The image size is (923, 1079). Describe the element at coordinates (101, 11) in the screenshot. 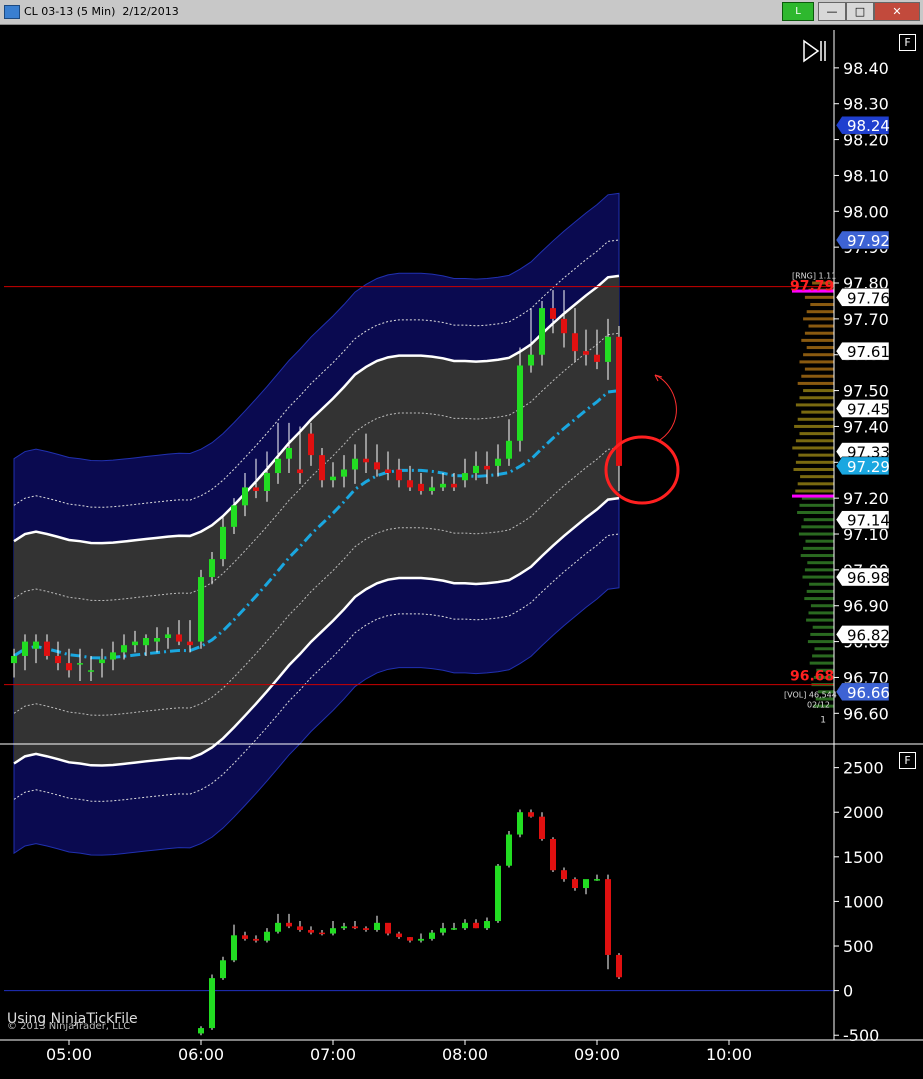

I see `window-title: CL 03-13 (5 Min) 2/12/2013` at that location.